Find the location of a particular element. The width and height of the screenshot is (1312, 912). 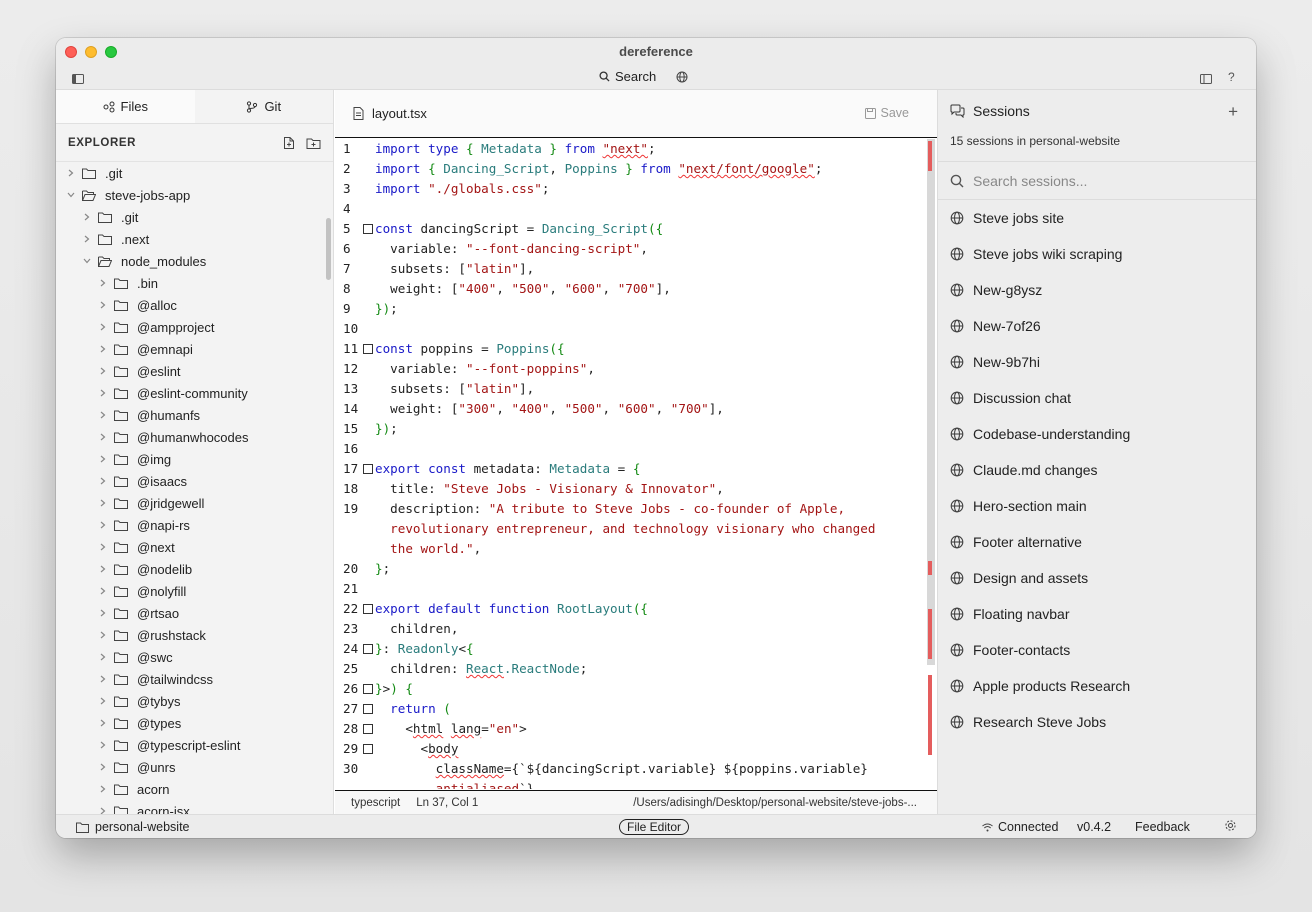

session-item: Steve jobs site is located at coordinates (1097, 218).